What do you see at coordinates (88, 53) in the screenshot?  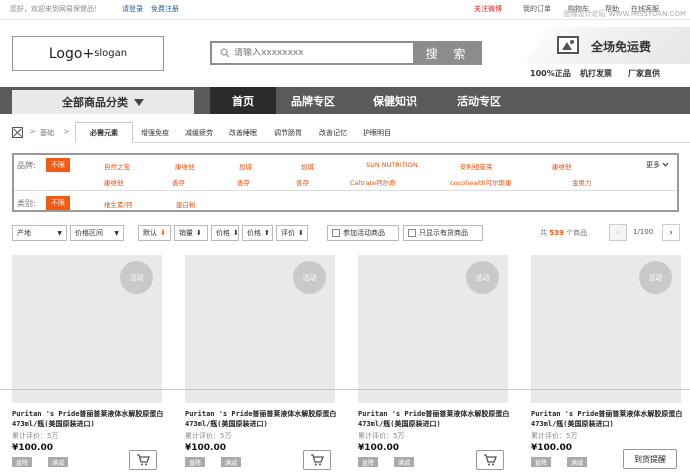 I see `site-logo: Logo+ slogan` at bounding box center [88, 53].